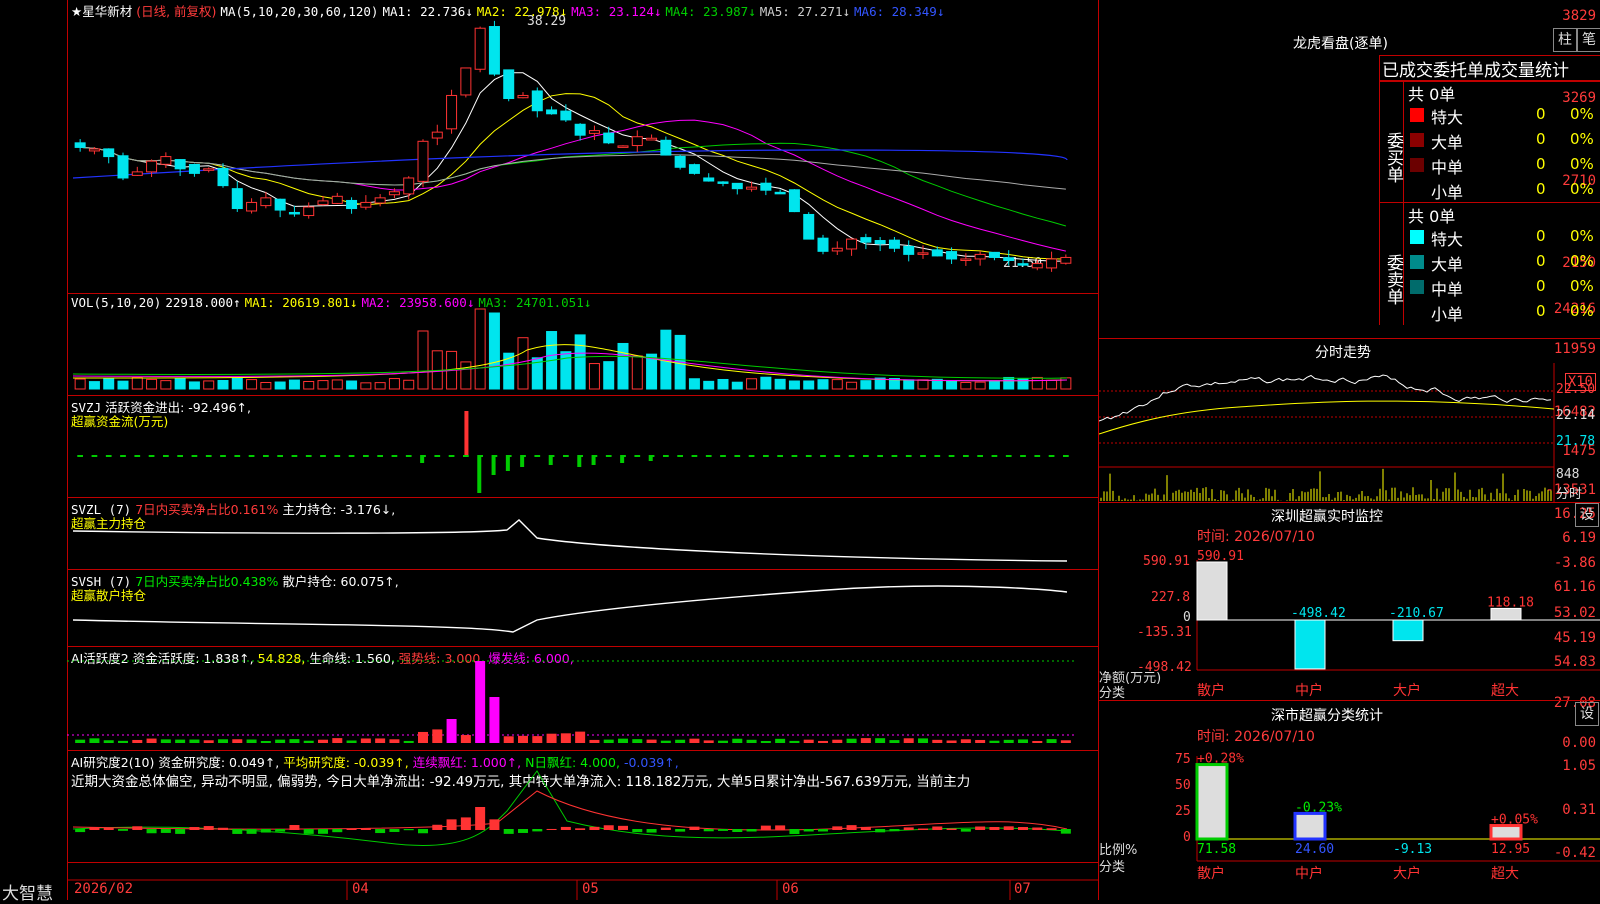  I want to click on sell-rows: 特大 0 0% 大单 0 0% 中单 0 0% 小单 0 0%, so click(1502, 275).